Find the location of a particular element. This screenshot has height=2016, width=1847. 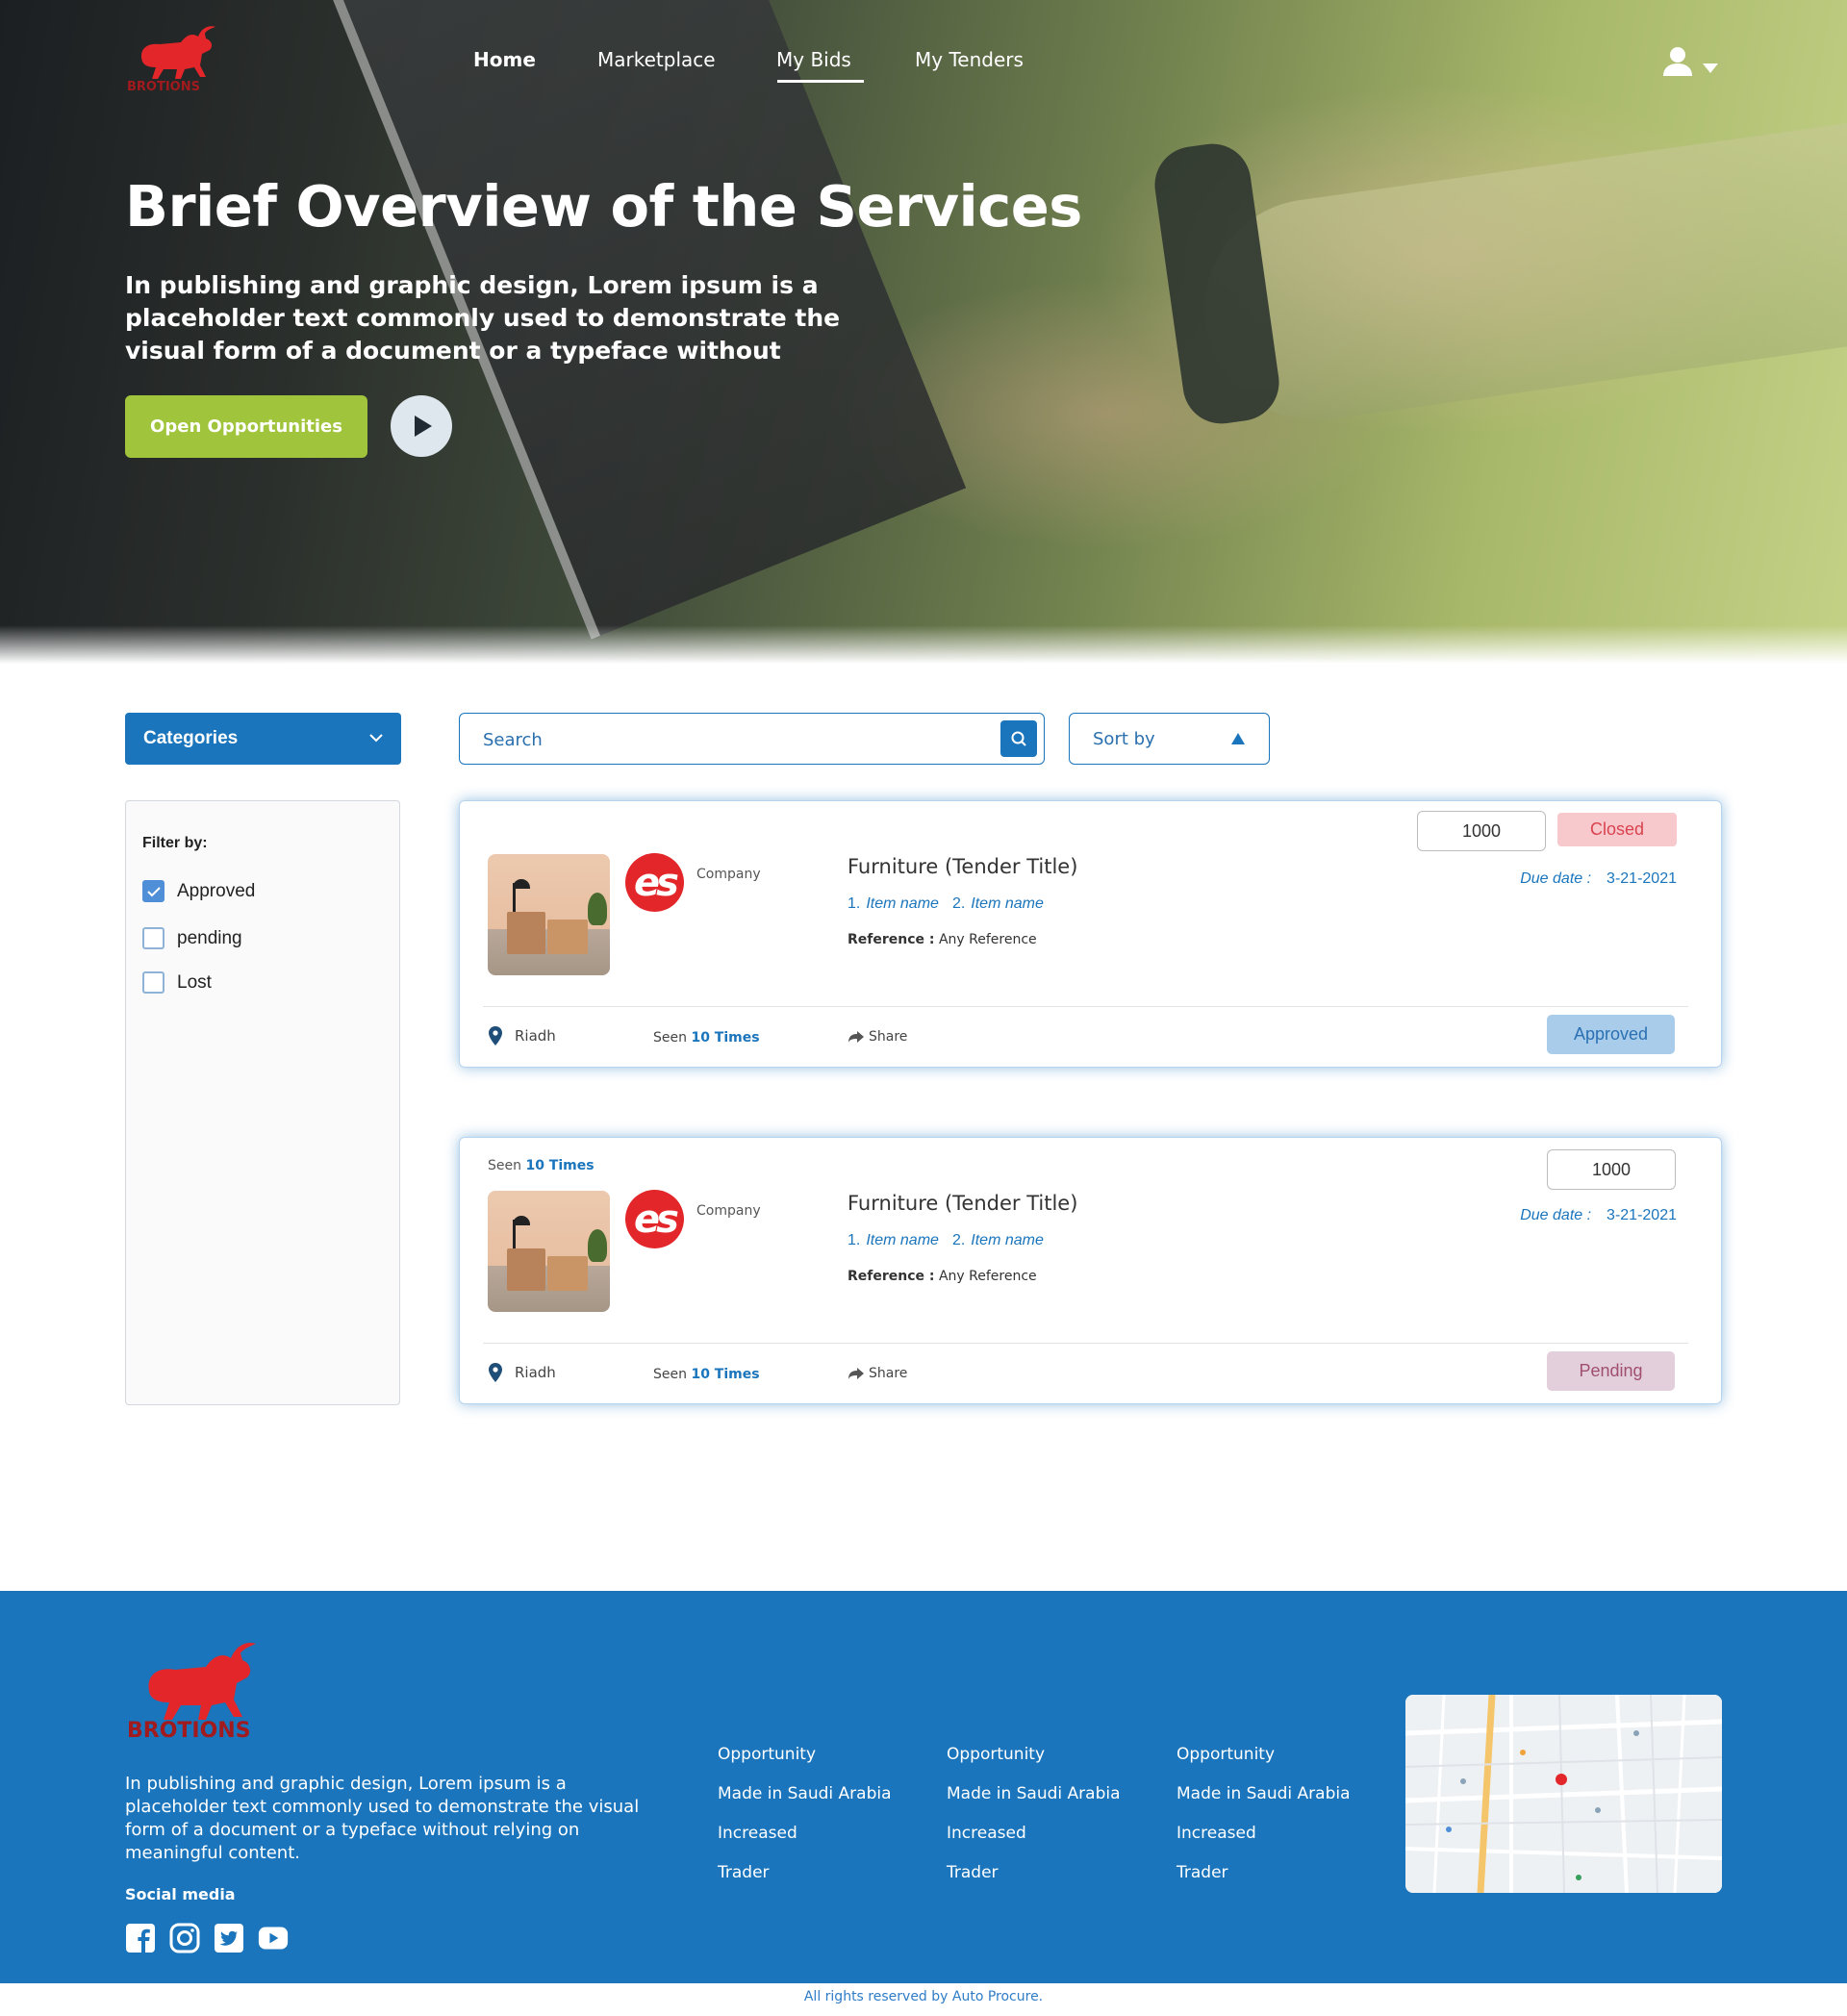

filter-lost: Lost is located at coordinates (177, 983).